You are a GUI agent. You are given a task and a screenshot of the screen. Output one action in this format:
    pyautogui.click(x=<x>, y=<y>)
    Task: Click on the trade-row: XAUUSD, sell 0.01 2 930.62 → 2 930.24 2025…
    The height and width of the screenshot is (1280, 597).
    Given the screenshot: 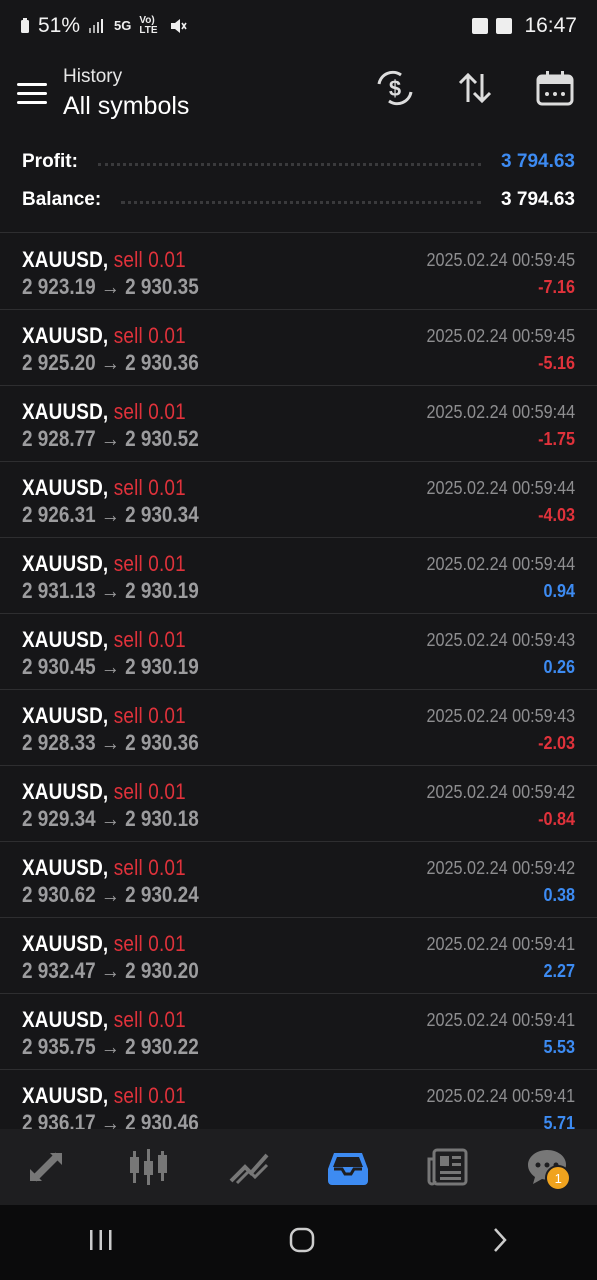 What is the action you would take?
    pyautogui.click(x=298, y=880)
    